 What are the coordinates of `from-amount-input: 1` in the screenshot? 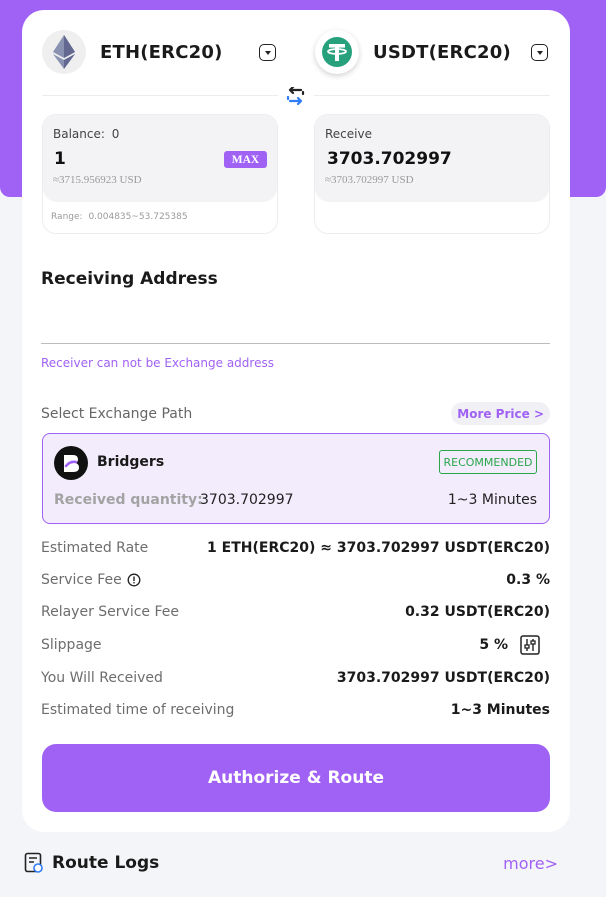 It's located at (60, 159).